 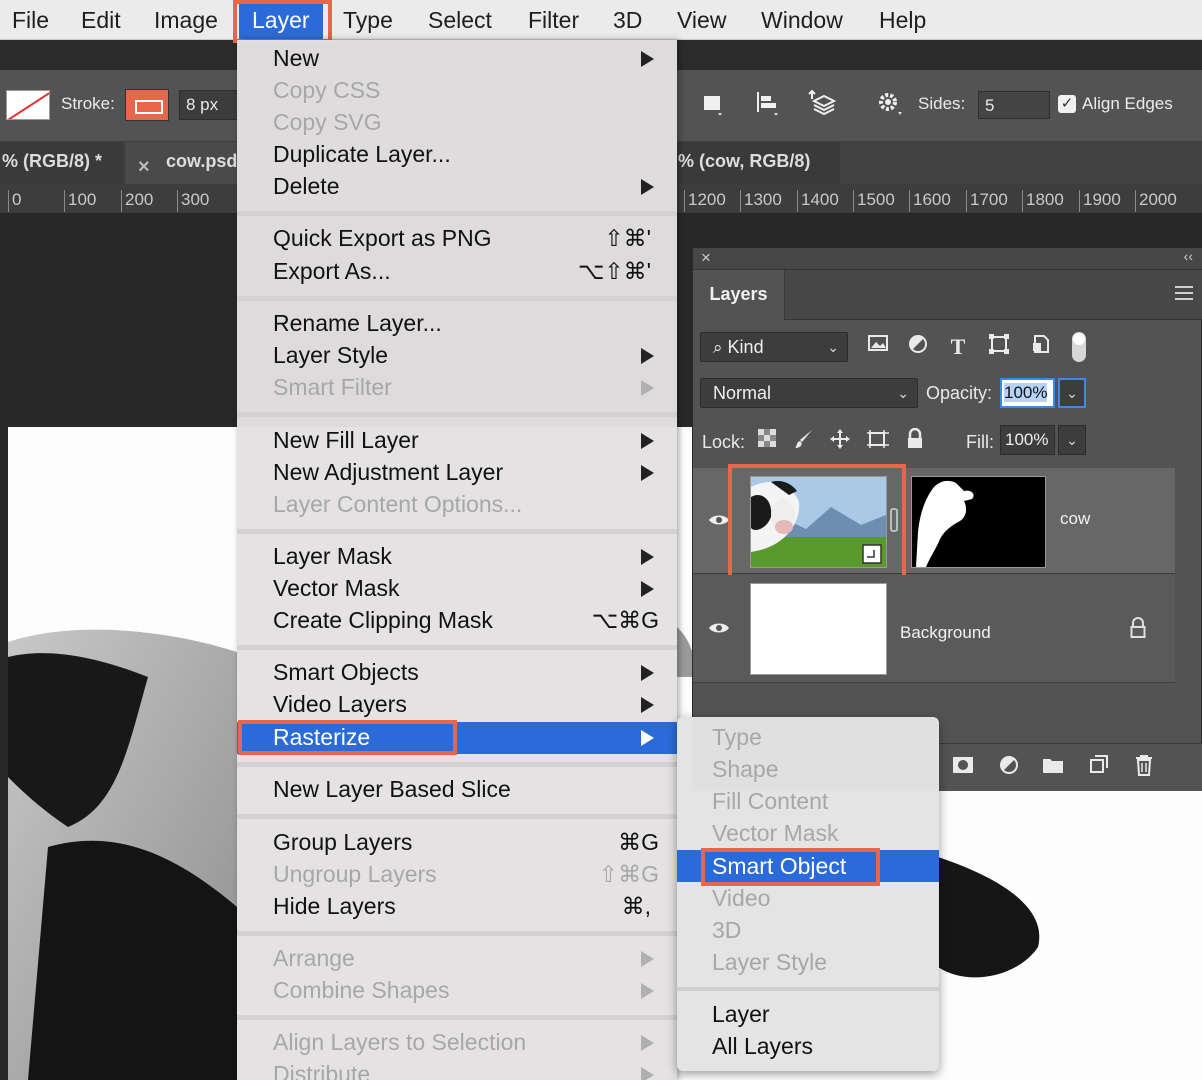 I want to click on opacity-field: 100%, so click(x=1027, y=393).